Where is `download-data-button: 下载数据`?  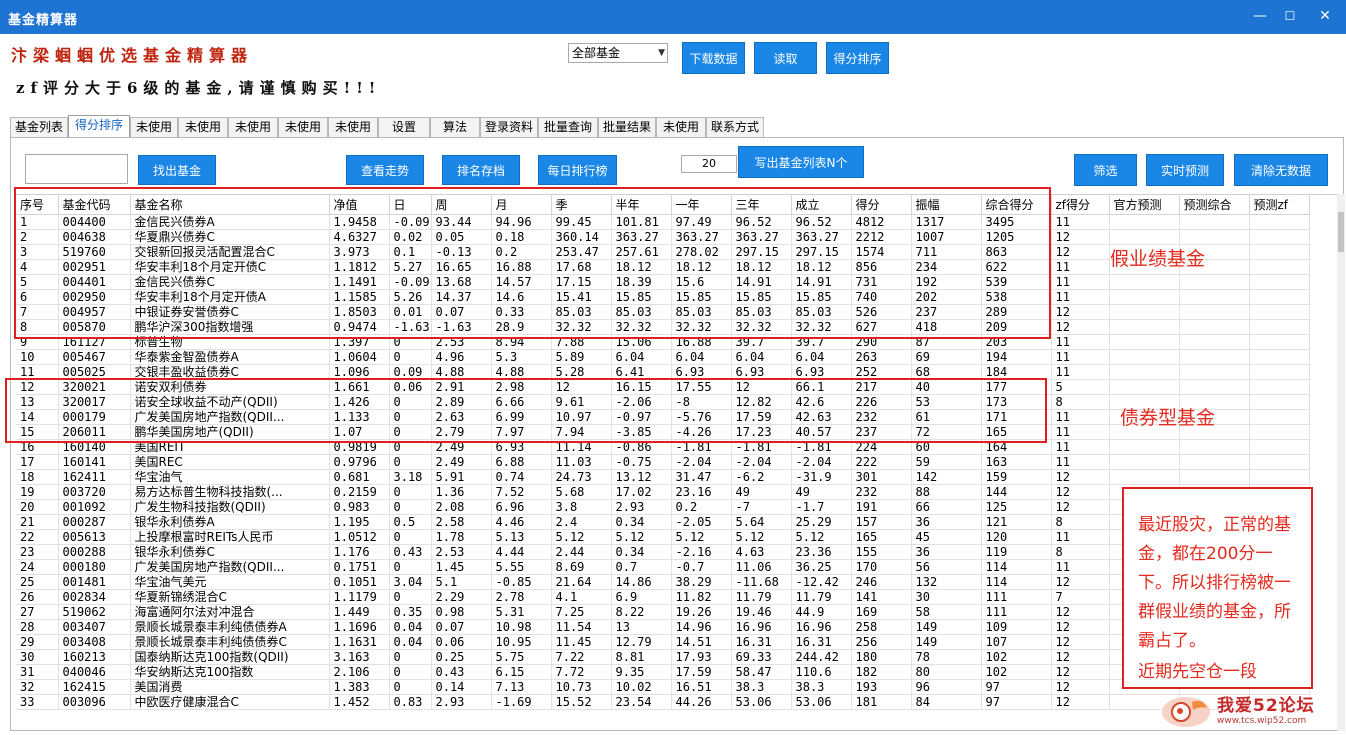
download-data-button: 下载数据 is located at coordinates (713, 58).